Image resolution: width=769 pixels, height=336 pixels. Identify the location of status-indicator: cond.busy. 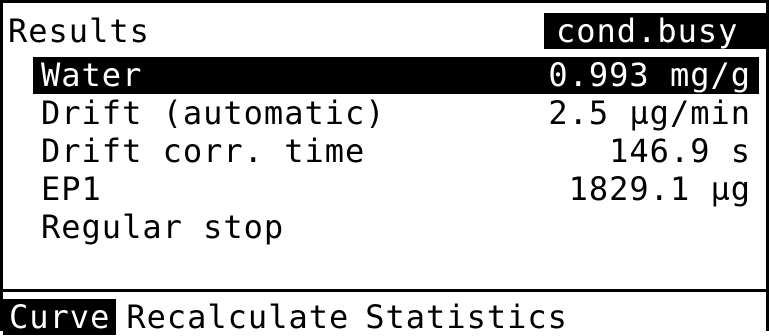
(656, 31).